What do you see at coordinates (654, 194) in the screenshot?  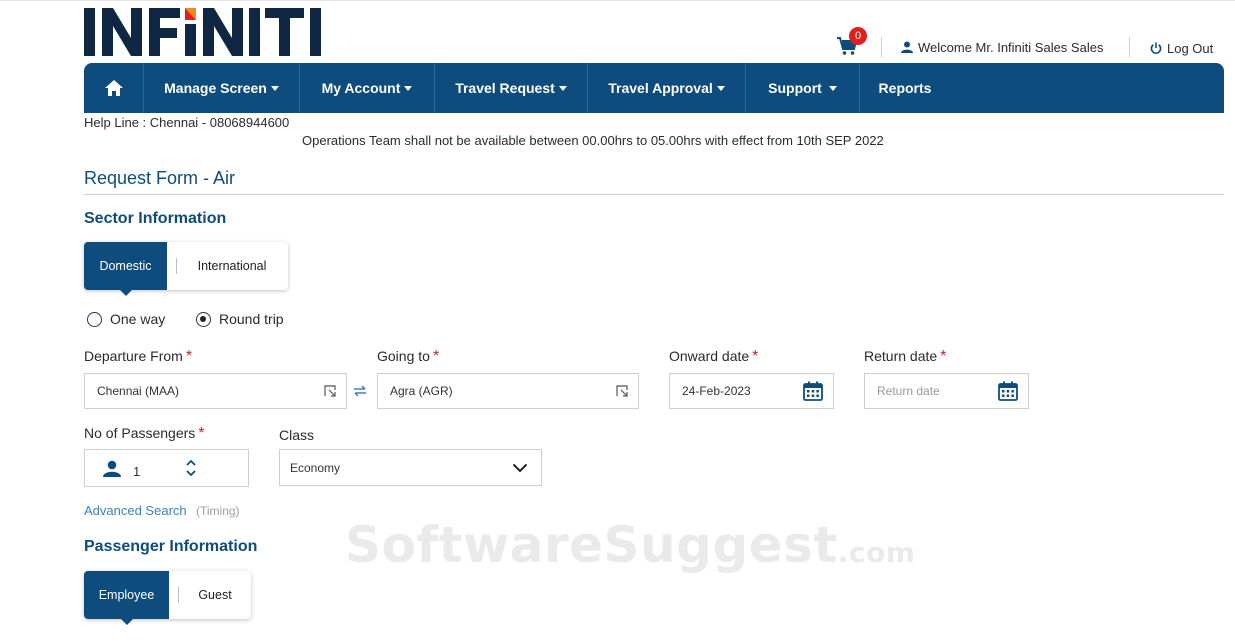 I see `title-divider` at bounding box center [654, 194].